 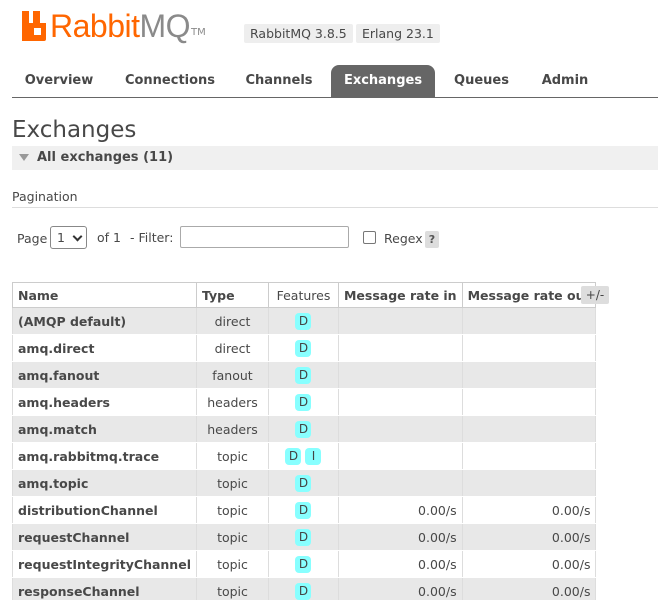 I want to click on all-exchanges-toggle: All exchanges (11), so click(x=335, y=158).